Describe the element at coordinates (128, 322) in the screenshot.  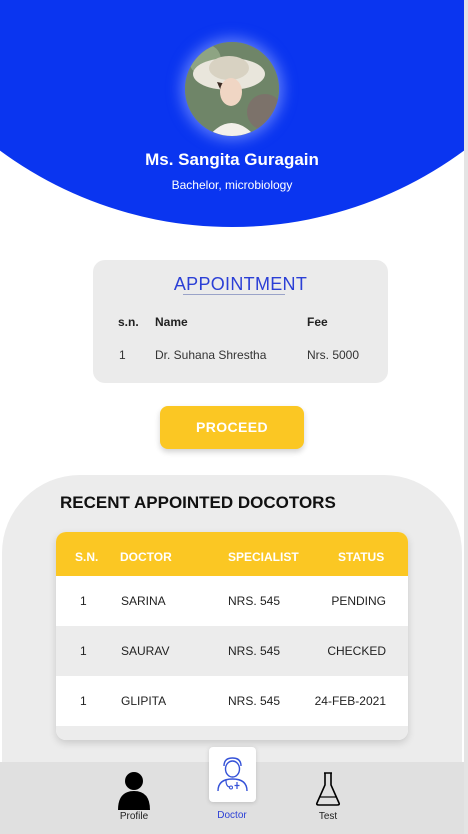
I see `appointment-col-sn: s.n.` at that location.